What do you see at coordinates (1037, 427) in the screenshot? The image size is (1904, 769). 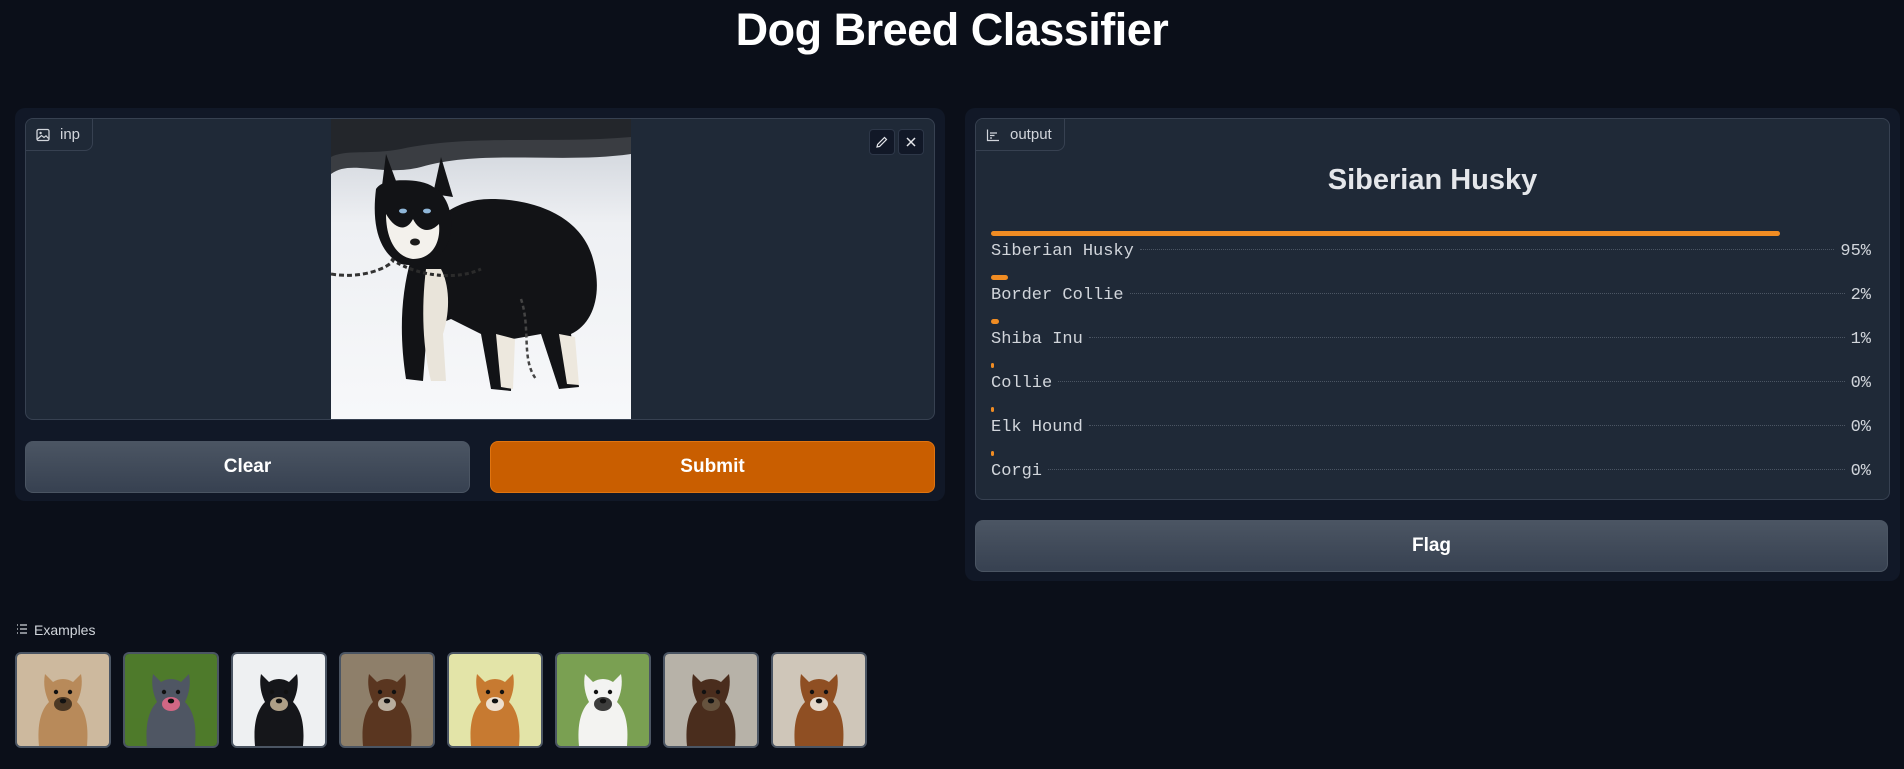 I see `confidence-label: Elk Hound` at bounding box center [1037, 427].